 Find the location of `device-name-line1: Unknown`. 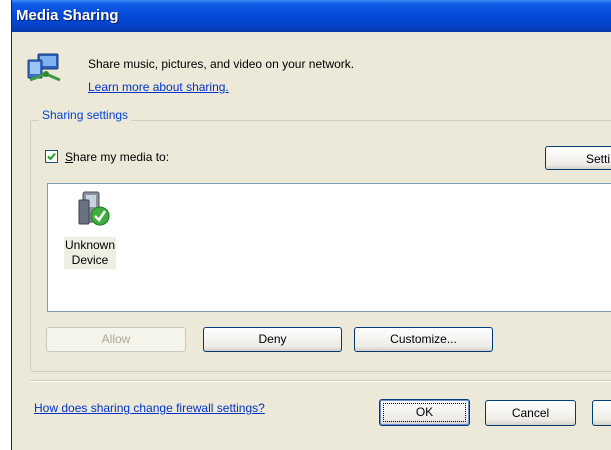

device-name-line1: Unknown is located at coordinates (90, 245).